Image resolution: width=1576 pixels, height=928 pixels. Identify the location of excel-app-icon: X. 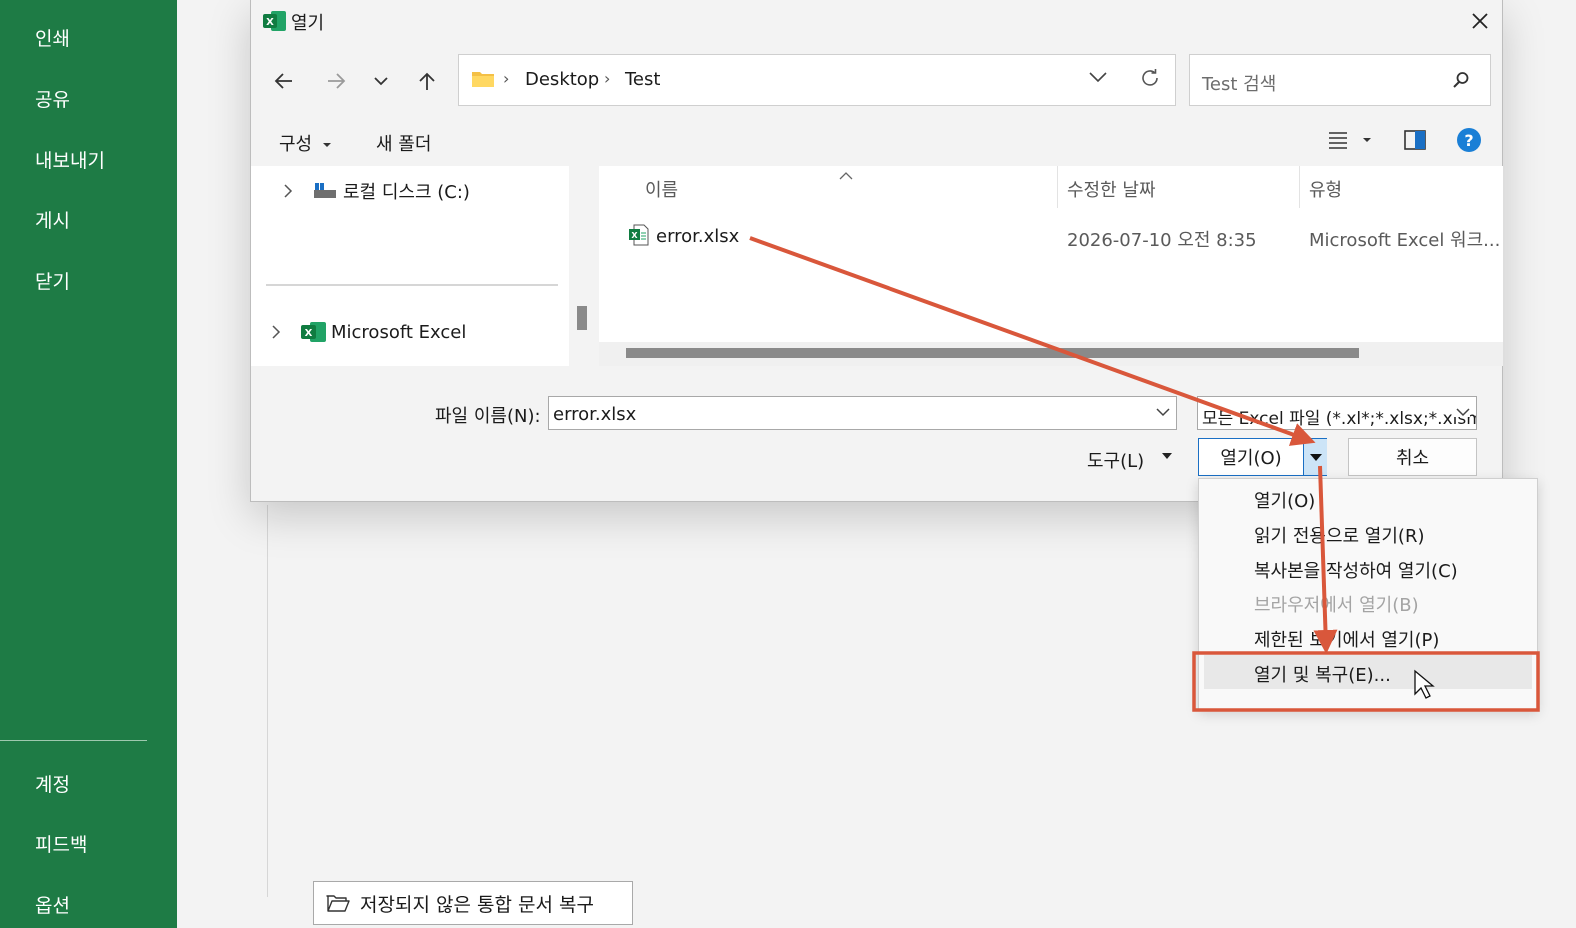
(275, 23).